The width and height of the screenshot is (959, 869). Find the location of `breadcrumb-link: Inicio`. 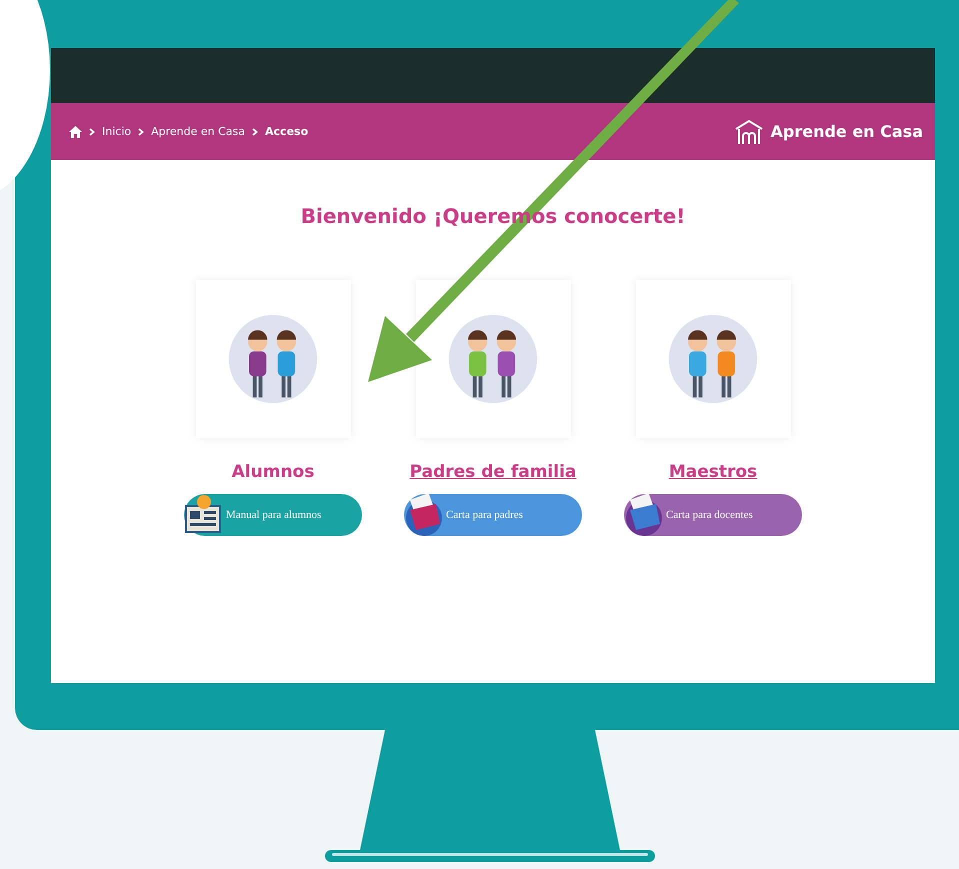

breadcrumb-link: Inicio is located at coordinates (117, 131).